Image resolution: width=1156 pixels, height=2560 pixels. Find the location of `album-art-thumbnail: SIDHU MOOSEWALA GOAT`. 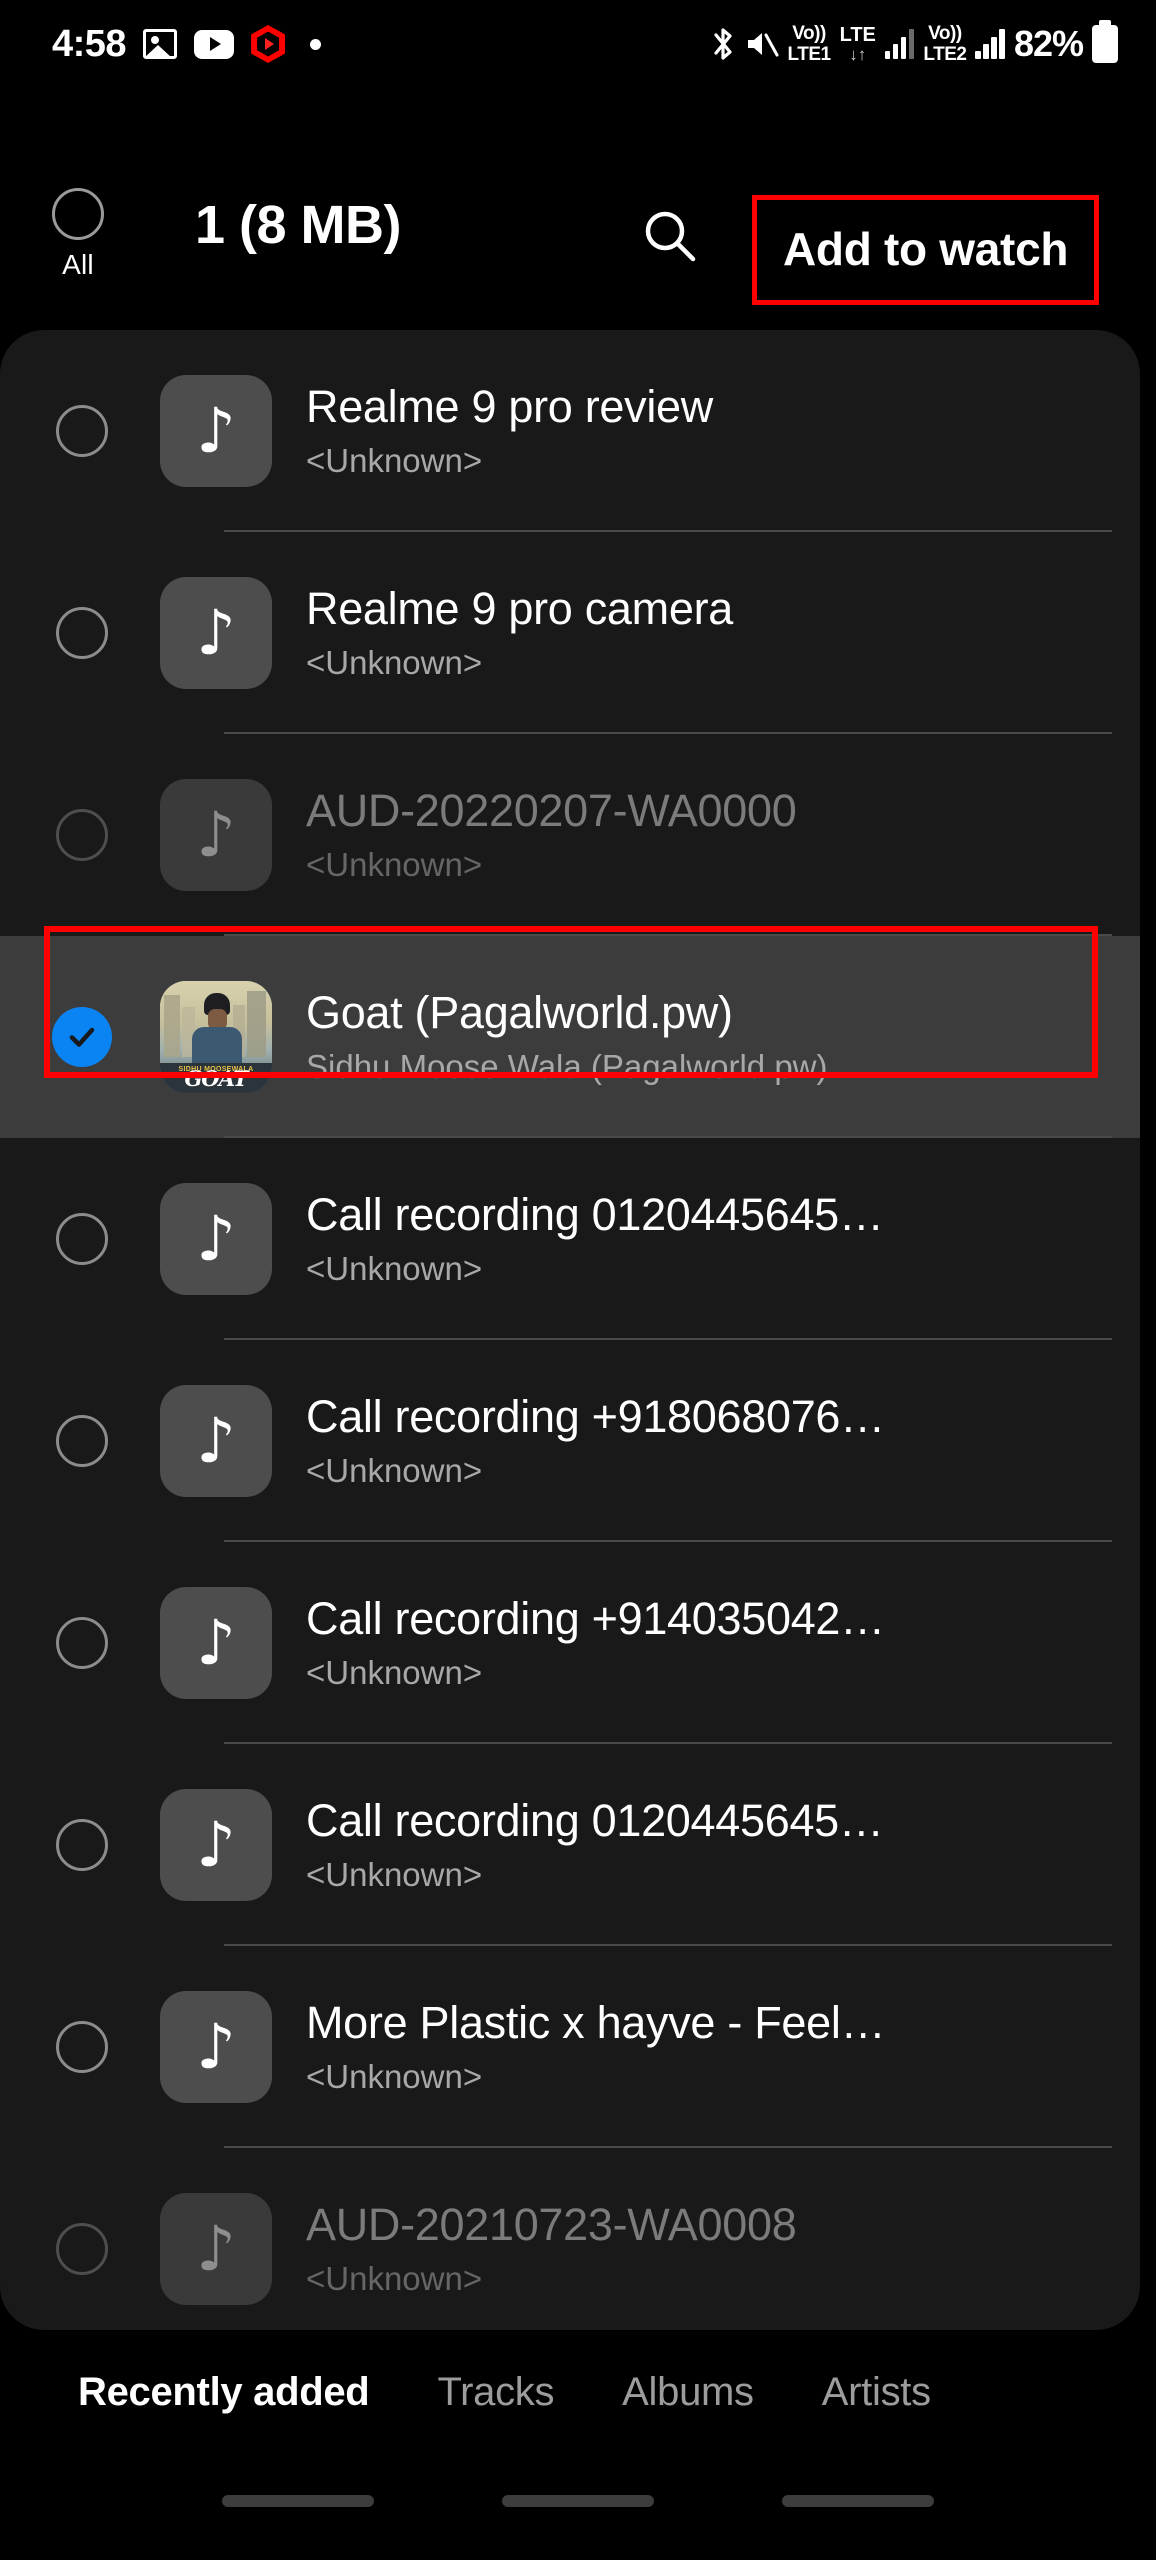

album-art-thumbnail: SIDHU MOOSEWALA GOAT is located at coordinates (216, 1037).